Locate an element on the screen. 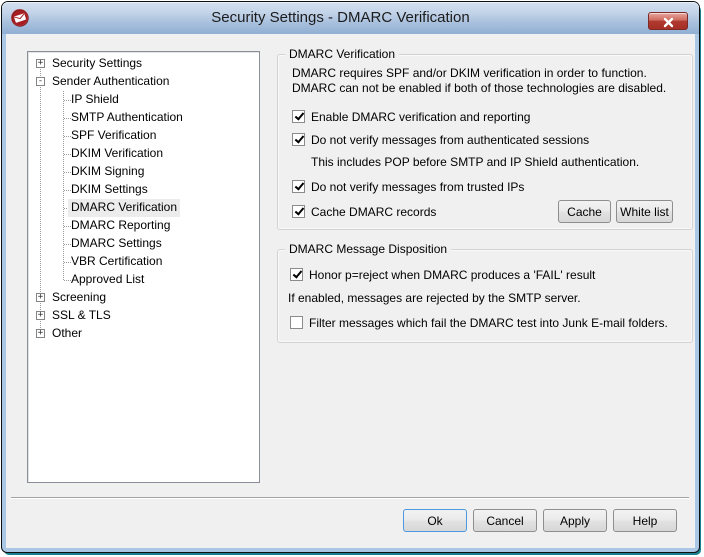  cache-button: Cache is located at coordinates (584, 211).